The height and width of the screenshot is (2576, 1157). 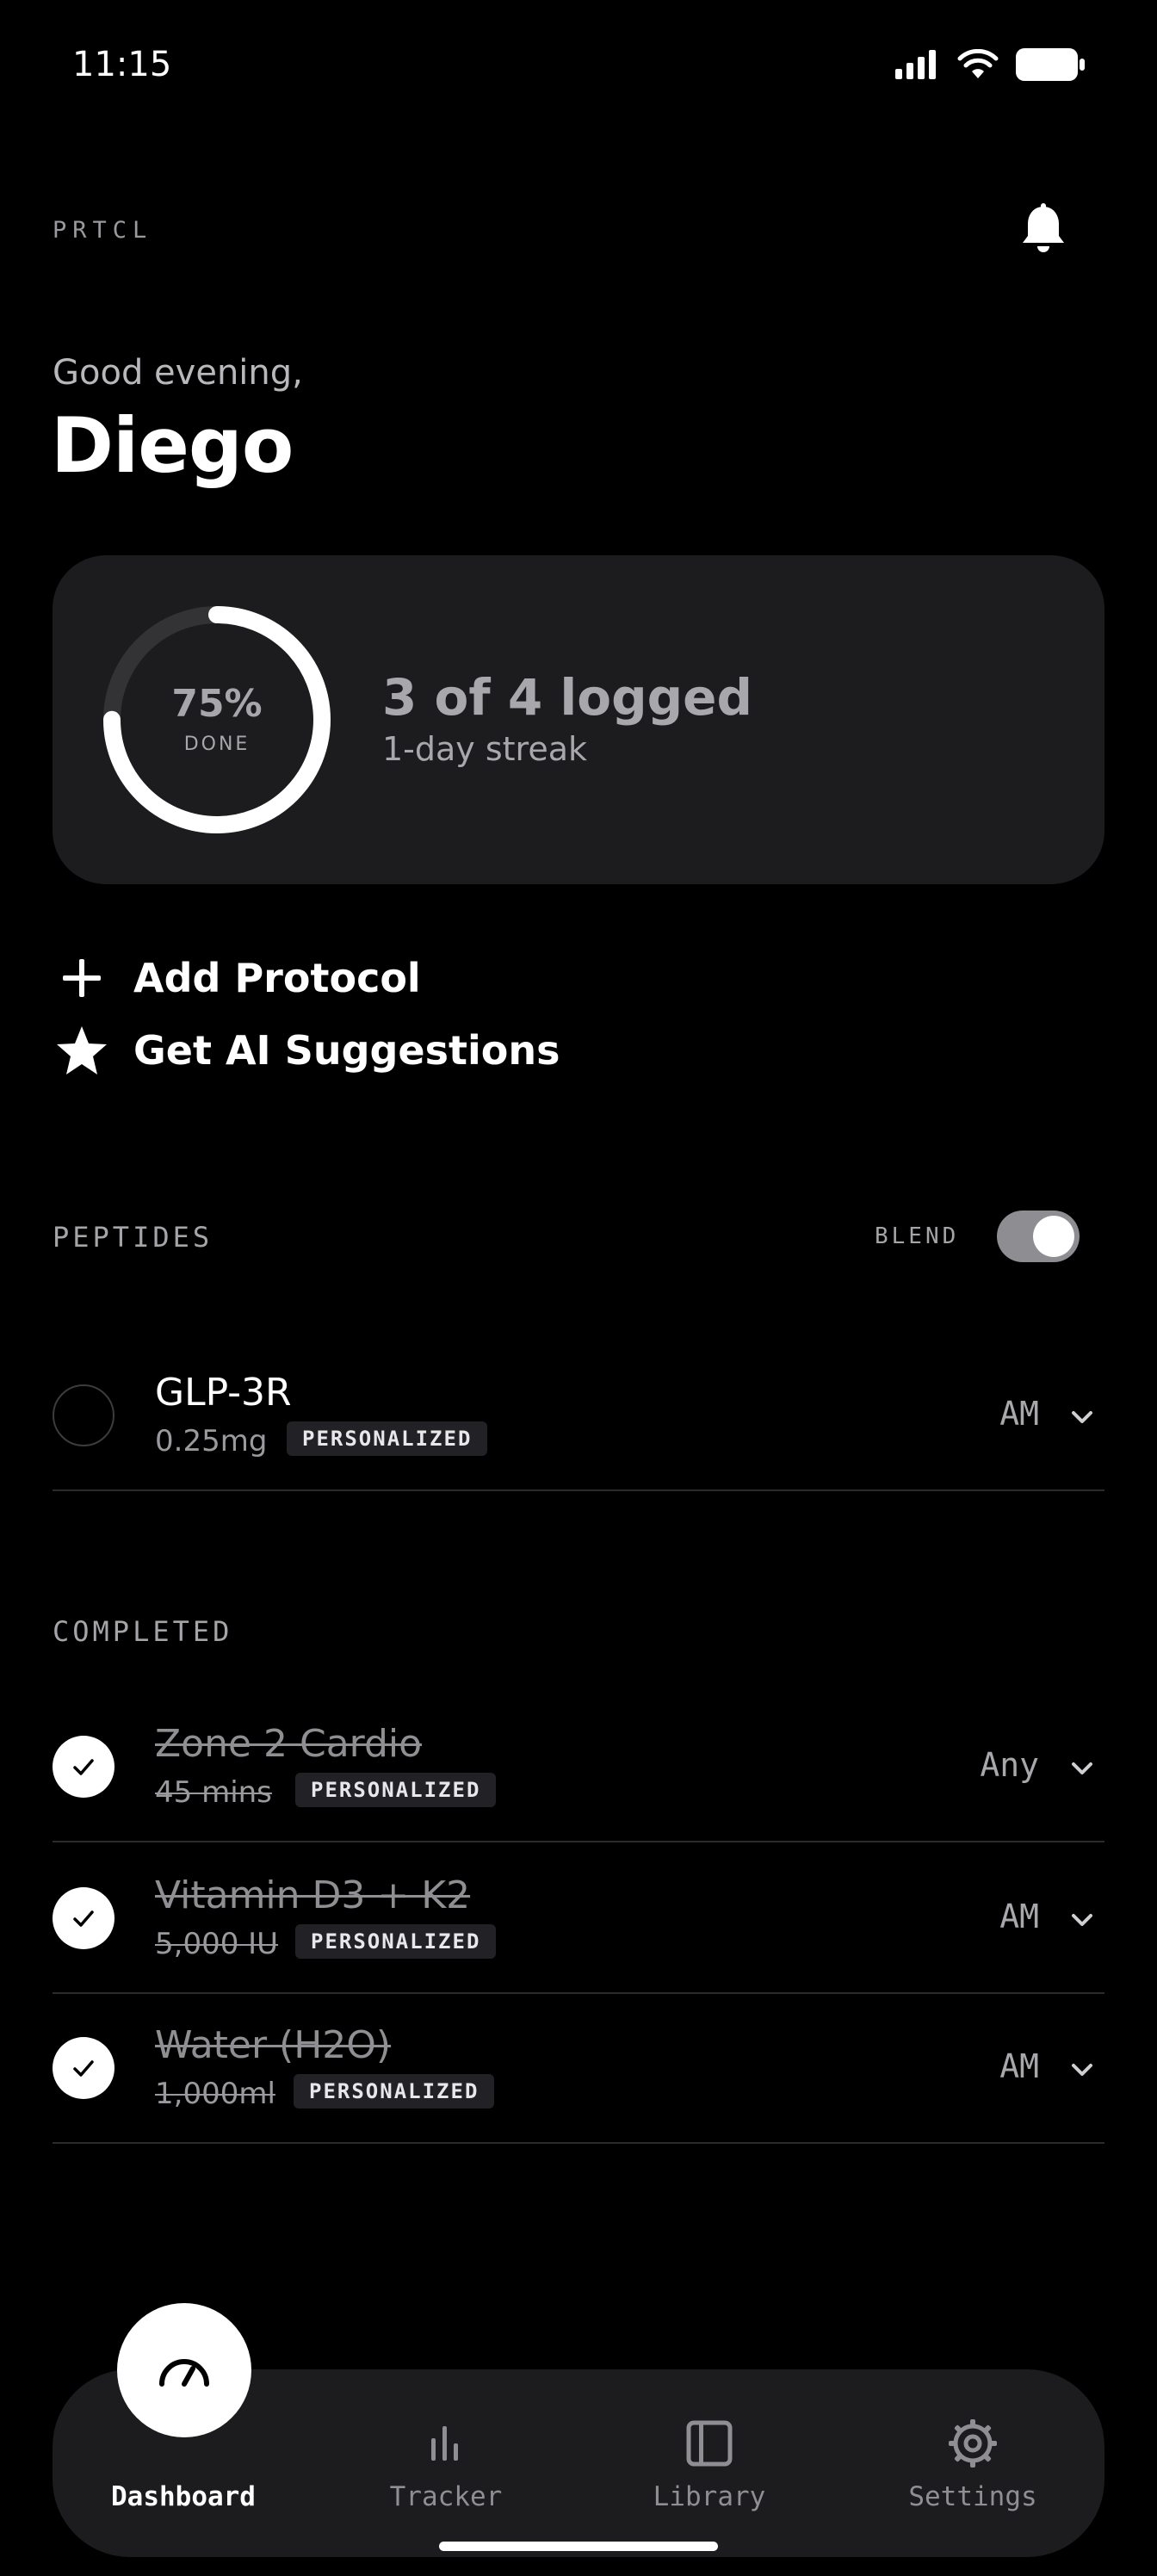 What do you see at coordinates (709, 2497) in the screenshot?
I see `nav-label-library: Library` at bounding box center [709, 2497].